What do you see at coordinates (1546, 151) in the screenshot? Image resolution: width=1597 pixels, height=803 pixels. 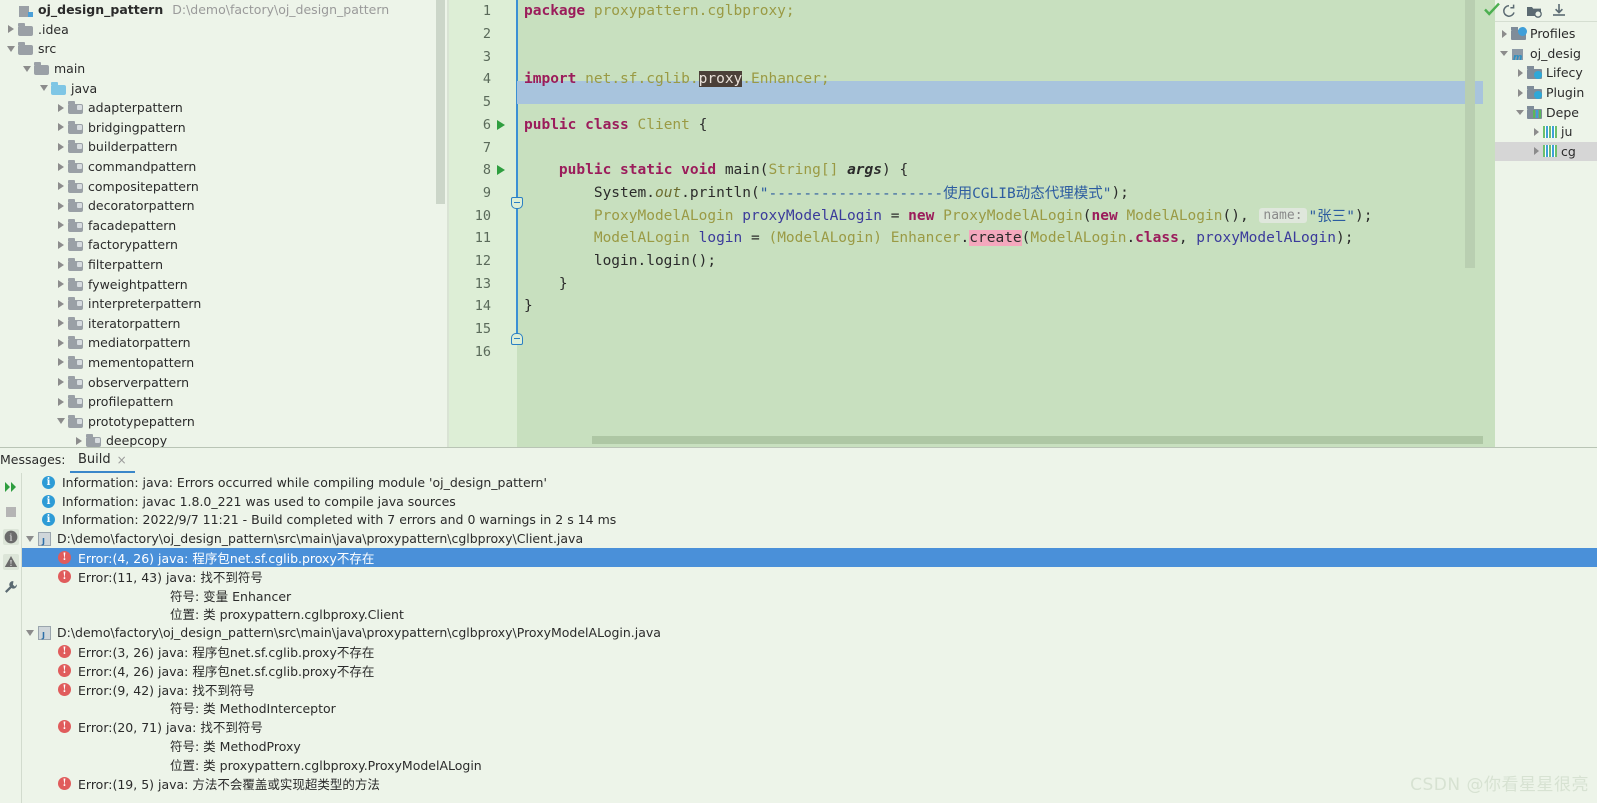 I see `maven-item-cg: cg` at bounding box center [1546, 151].